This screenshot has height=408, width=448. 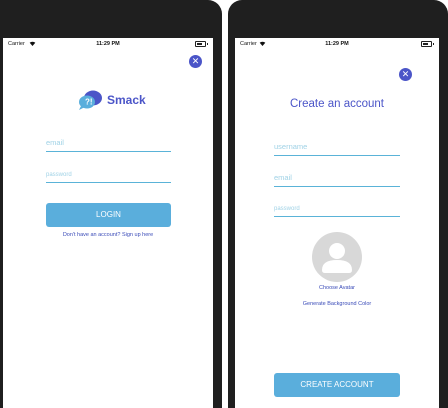 I want to click on app-name: Smack, so click(x=126, y=100).